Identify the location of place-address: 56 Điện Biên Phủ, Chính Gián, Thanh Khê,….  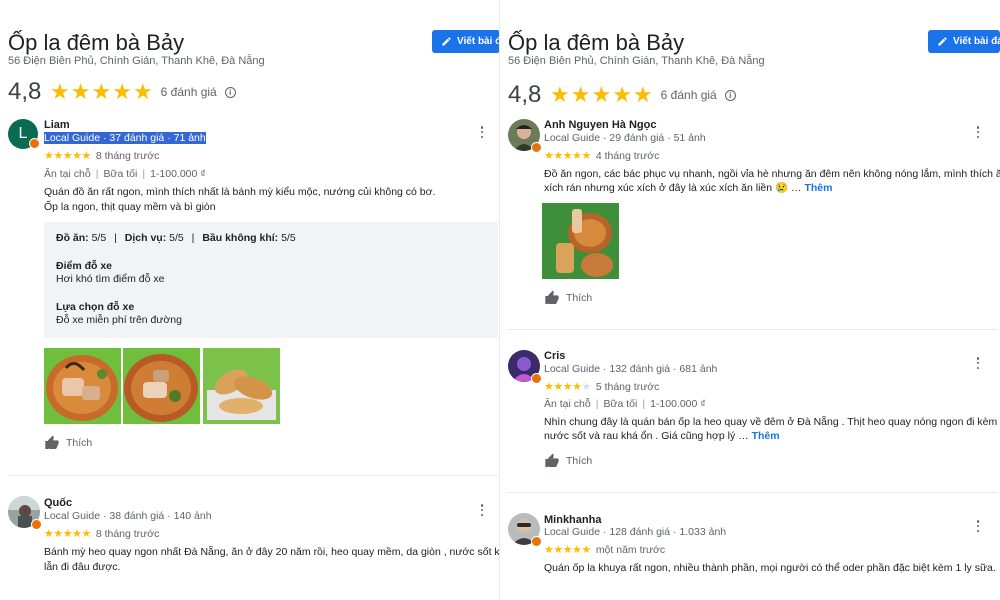
(136, 61).